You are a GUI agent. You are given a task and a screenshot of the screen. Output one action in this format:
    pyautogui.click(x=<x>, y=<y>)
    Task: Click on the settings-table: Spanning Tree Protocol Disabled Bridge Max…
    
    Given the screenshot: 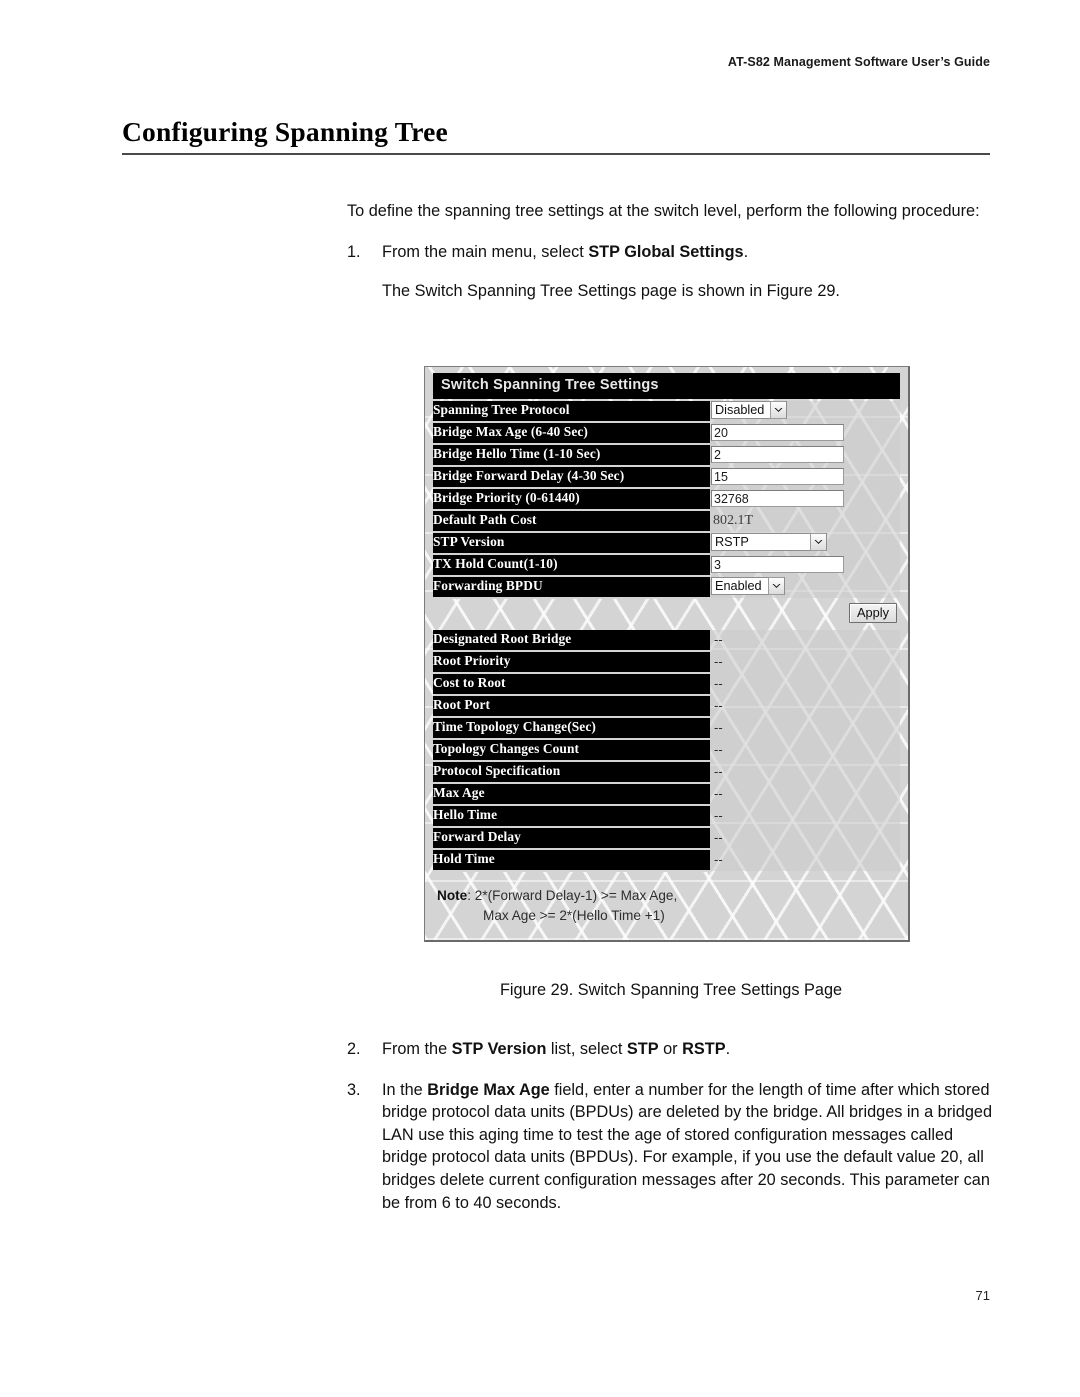 What is the action you would take?
    pyautogui.click(x=666, y=499)
    